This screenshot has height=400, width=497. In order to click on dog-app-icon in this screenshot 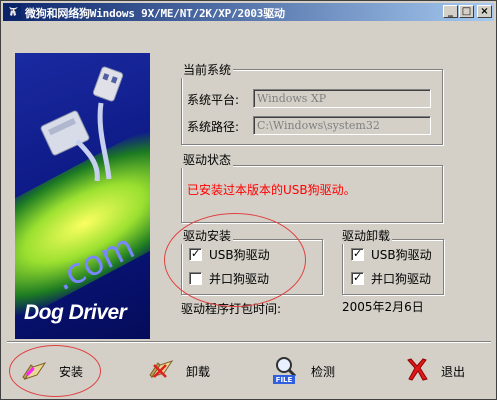, I will do `click(13, 11)`.